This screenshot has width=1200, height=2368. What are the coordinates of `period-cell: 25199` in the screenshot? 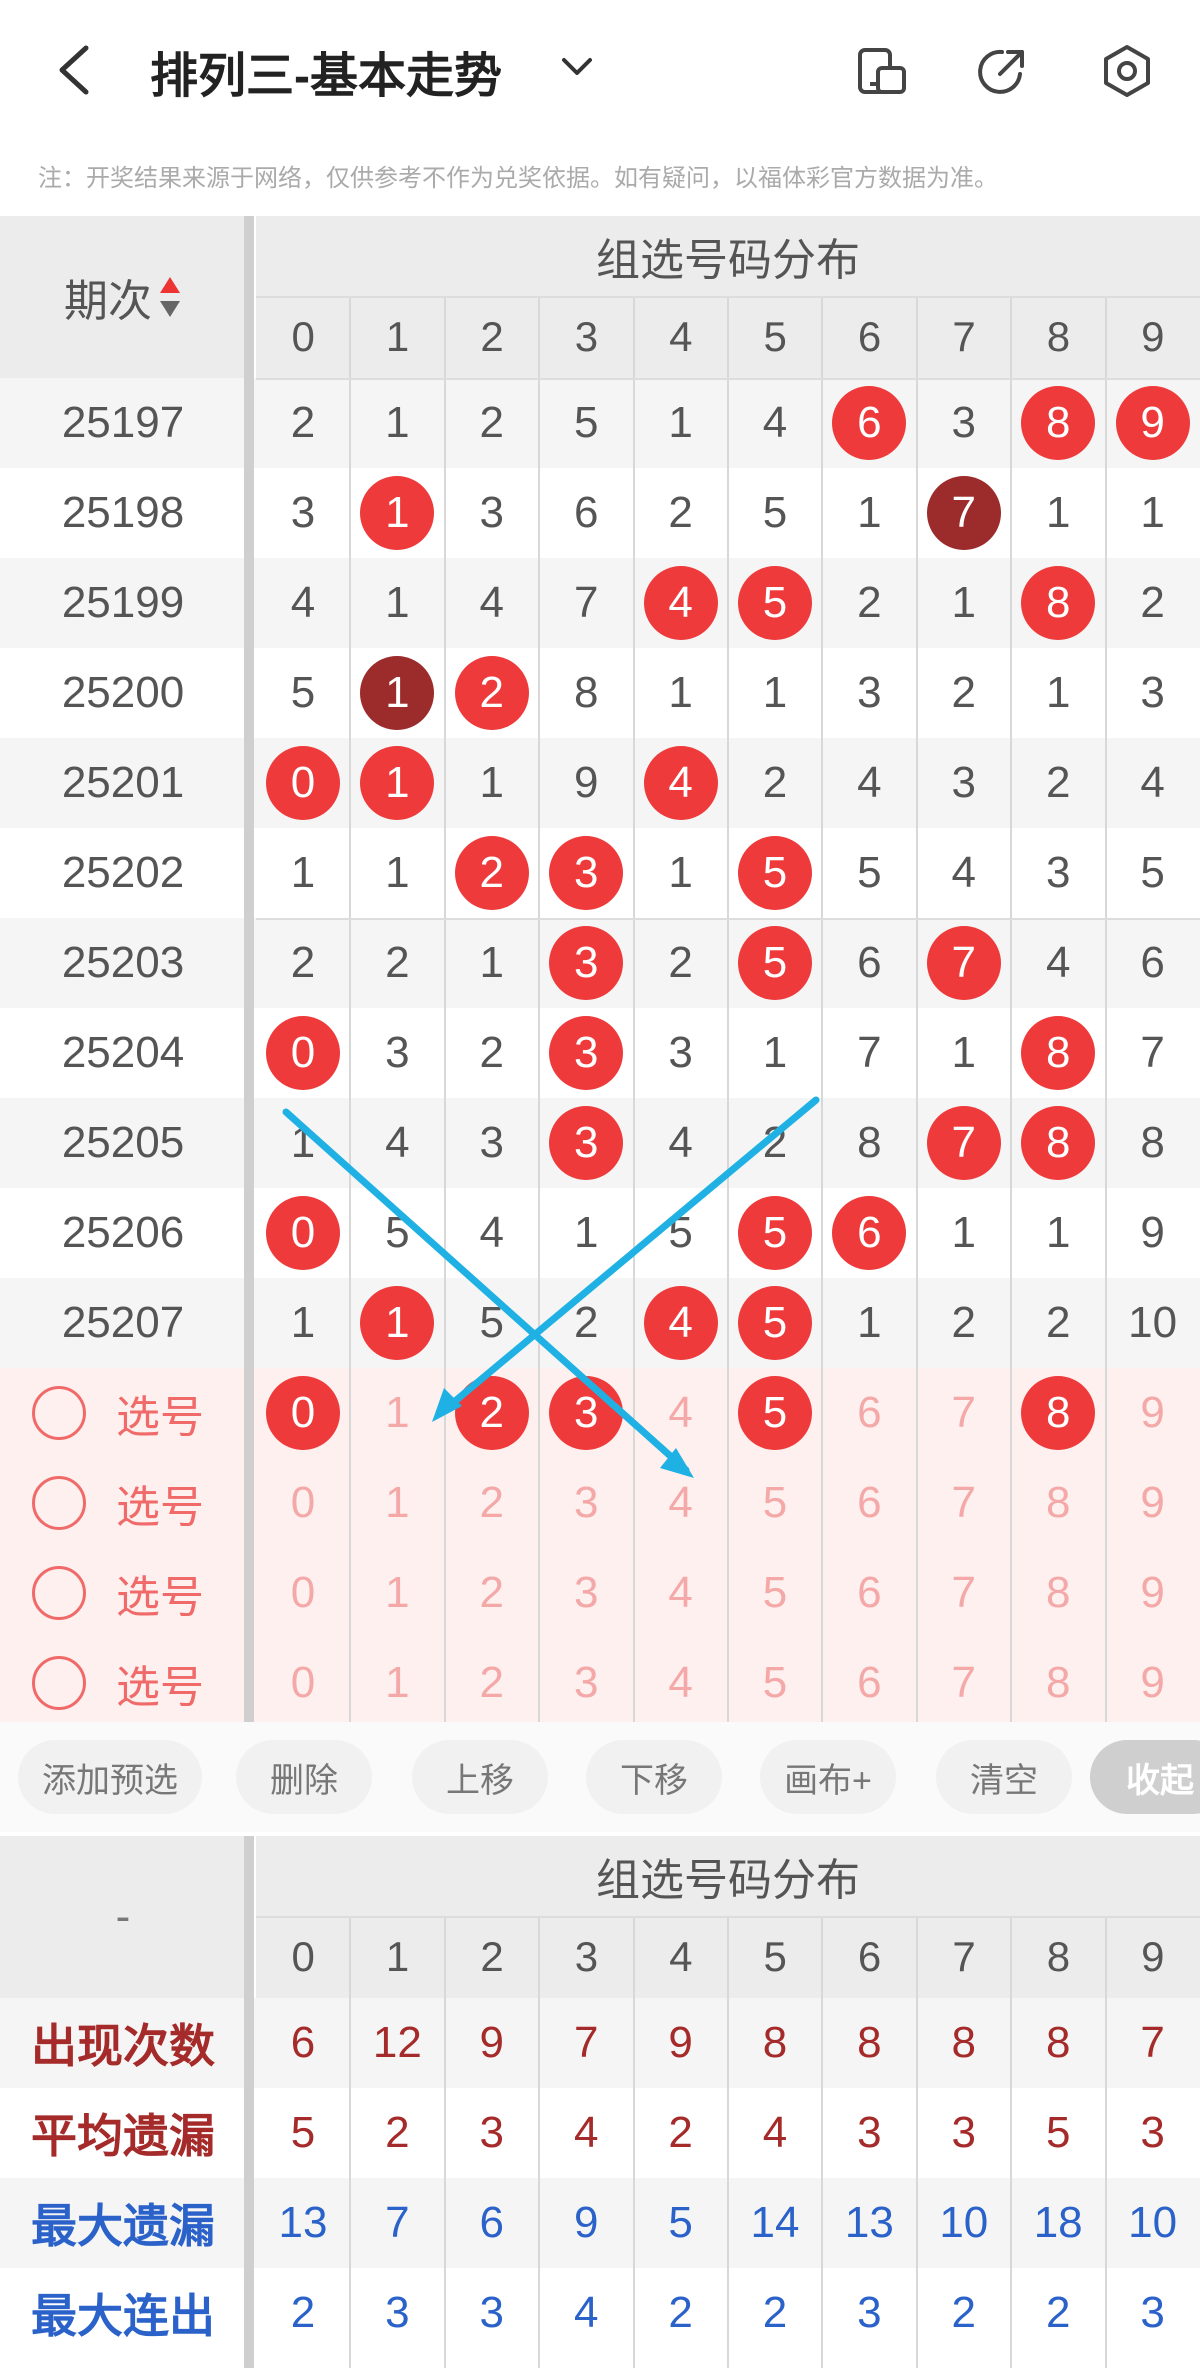 It's located at (123, 602).